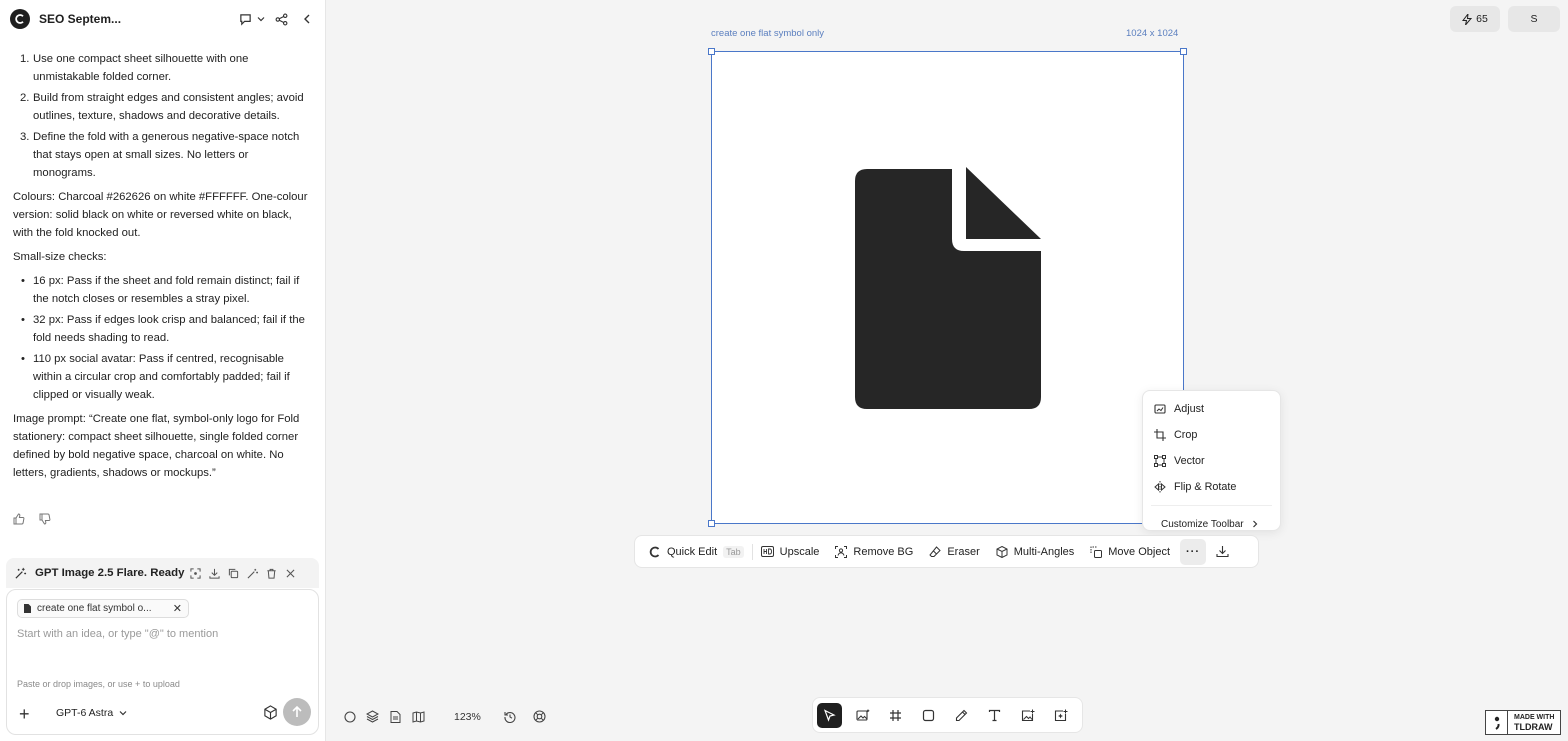 This screenshot has width=1568, height=741. What do you see at coordinates (19, 519) in the screenshot?
I see `thumbs-up-icon` at bounding box center [19, 519].